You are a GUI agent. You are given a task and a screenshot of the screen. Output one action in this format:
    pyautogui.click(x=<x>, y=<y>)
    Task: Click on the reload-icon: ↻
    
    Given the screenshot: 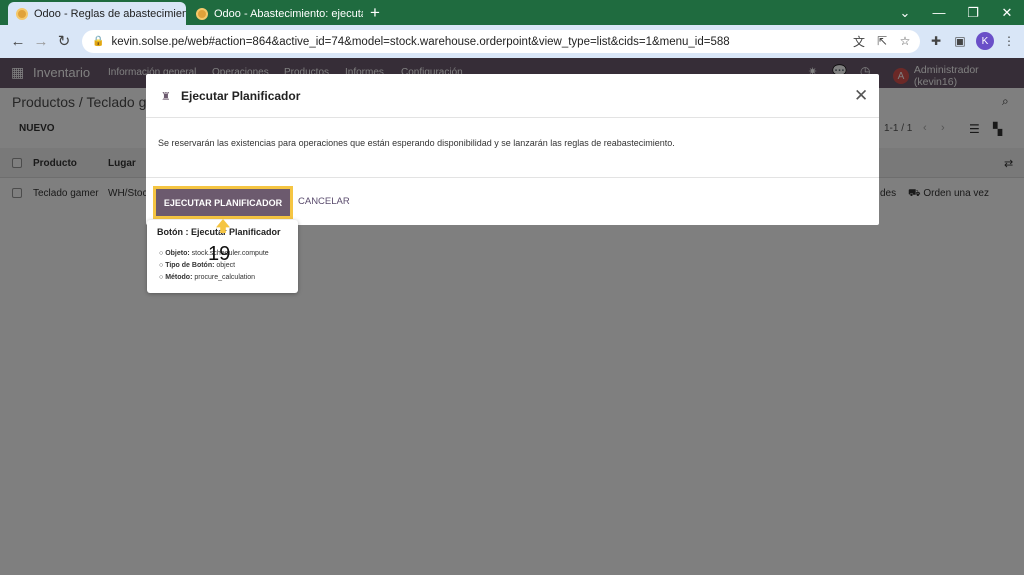 What is the action you would take?
    pyautogui.click(x=64, y=41)
    